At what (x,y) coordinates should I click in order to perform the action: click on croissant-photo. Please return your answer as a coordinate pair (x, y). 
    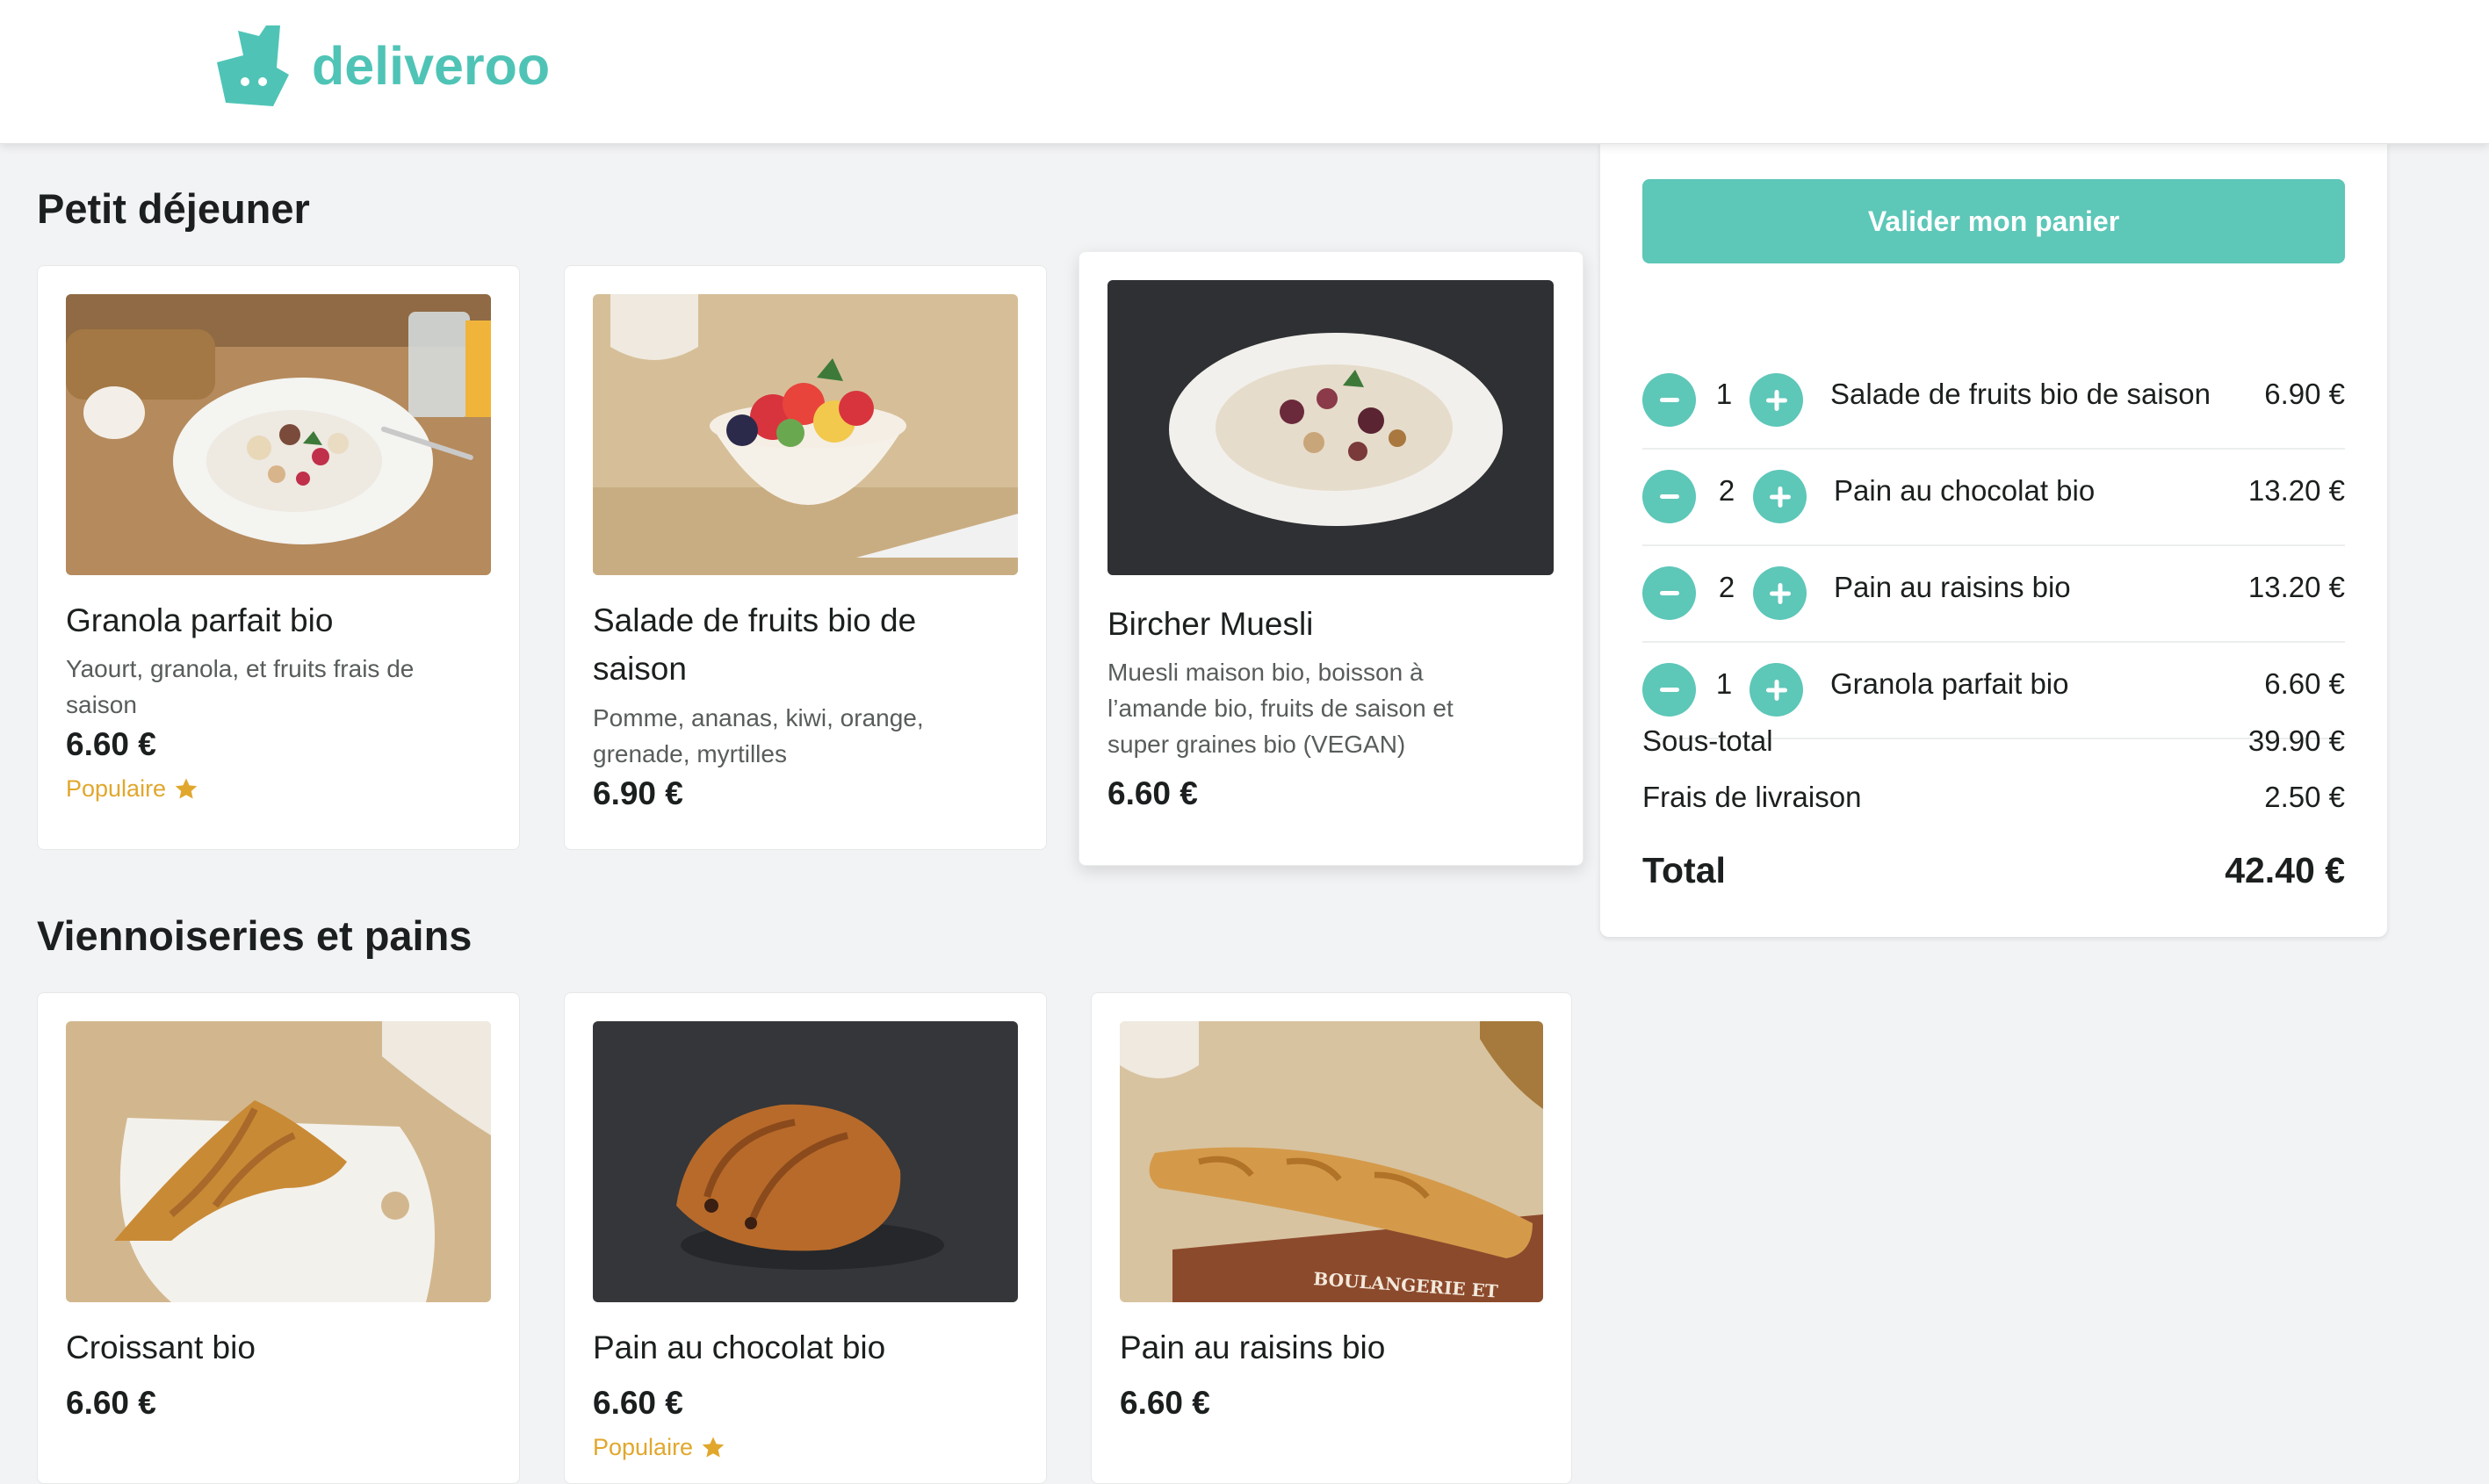
    Looking at the image, I should click on (278, 1161).